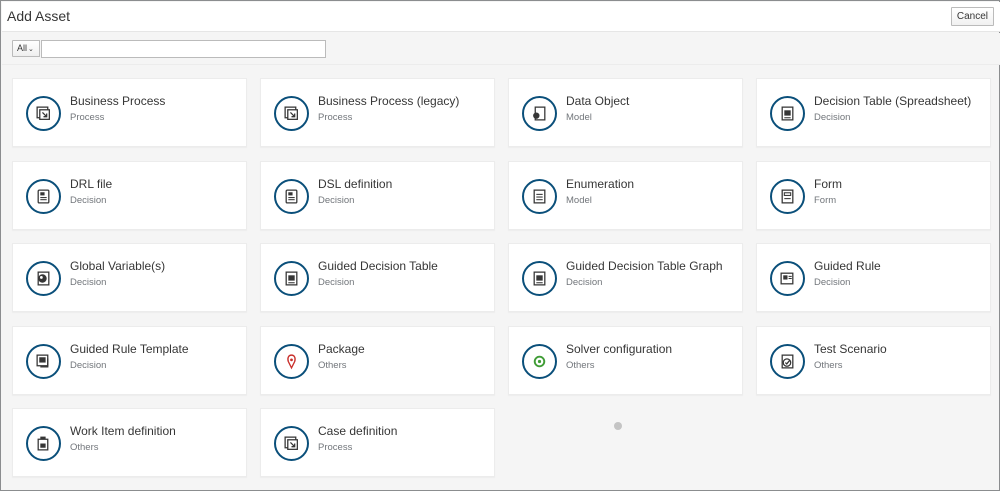 The height and width of the screenshot is (491, 1000). Describe the element at coordinates (873, 195) in the screenshot. I see `asset-card-form: Form Form` at that location.